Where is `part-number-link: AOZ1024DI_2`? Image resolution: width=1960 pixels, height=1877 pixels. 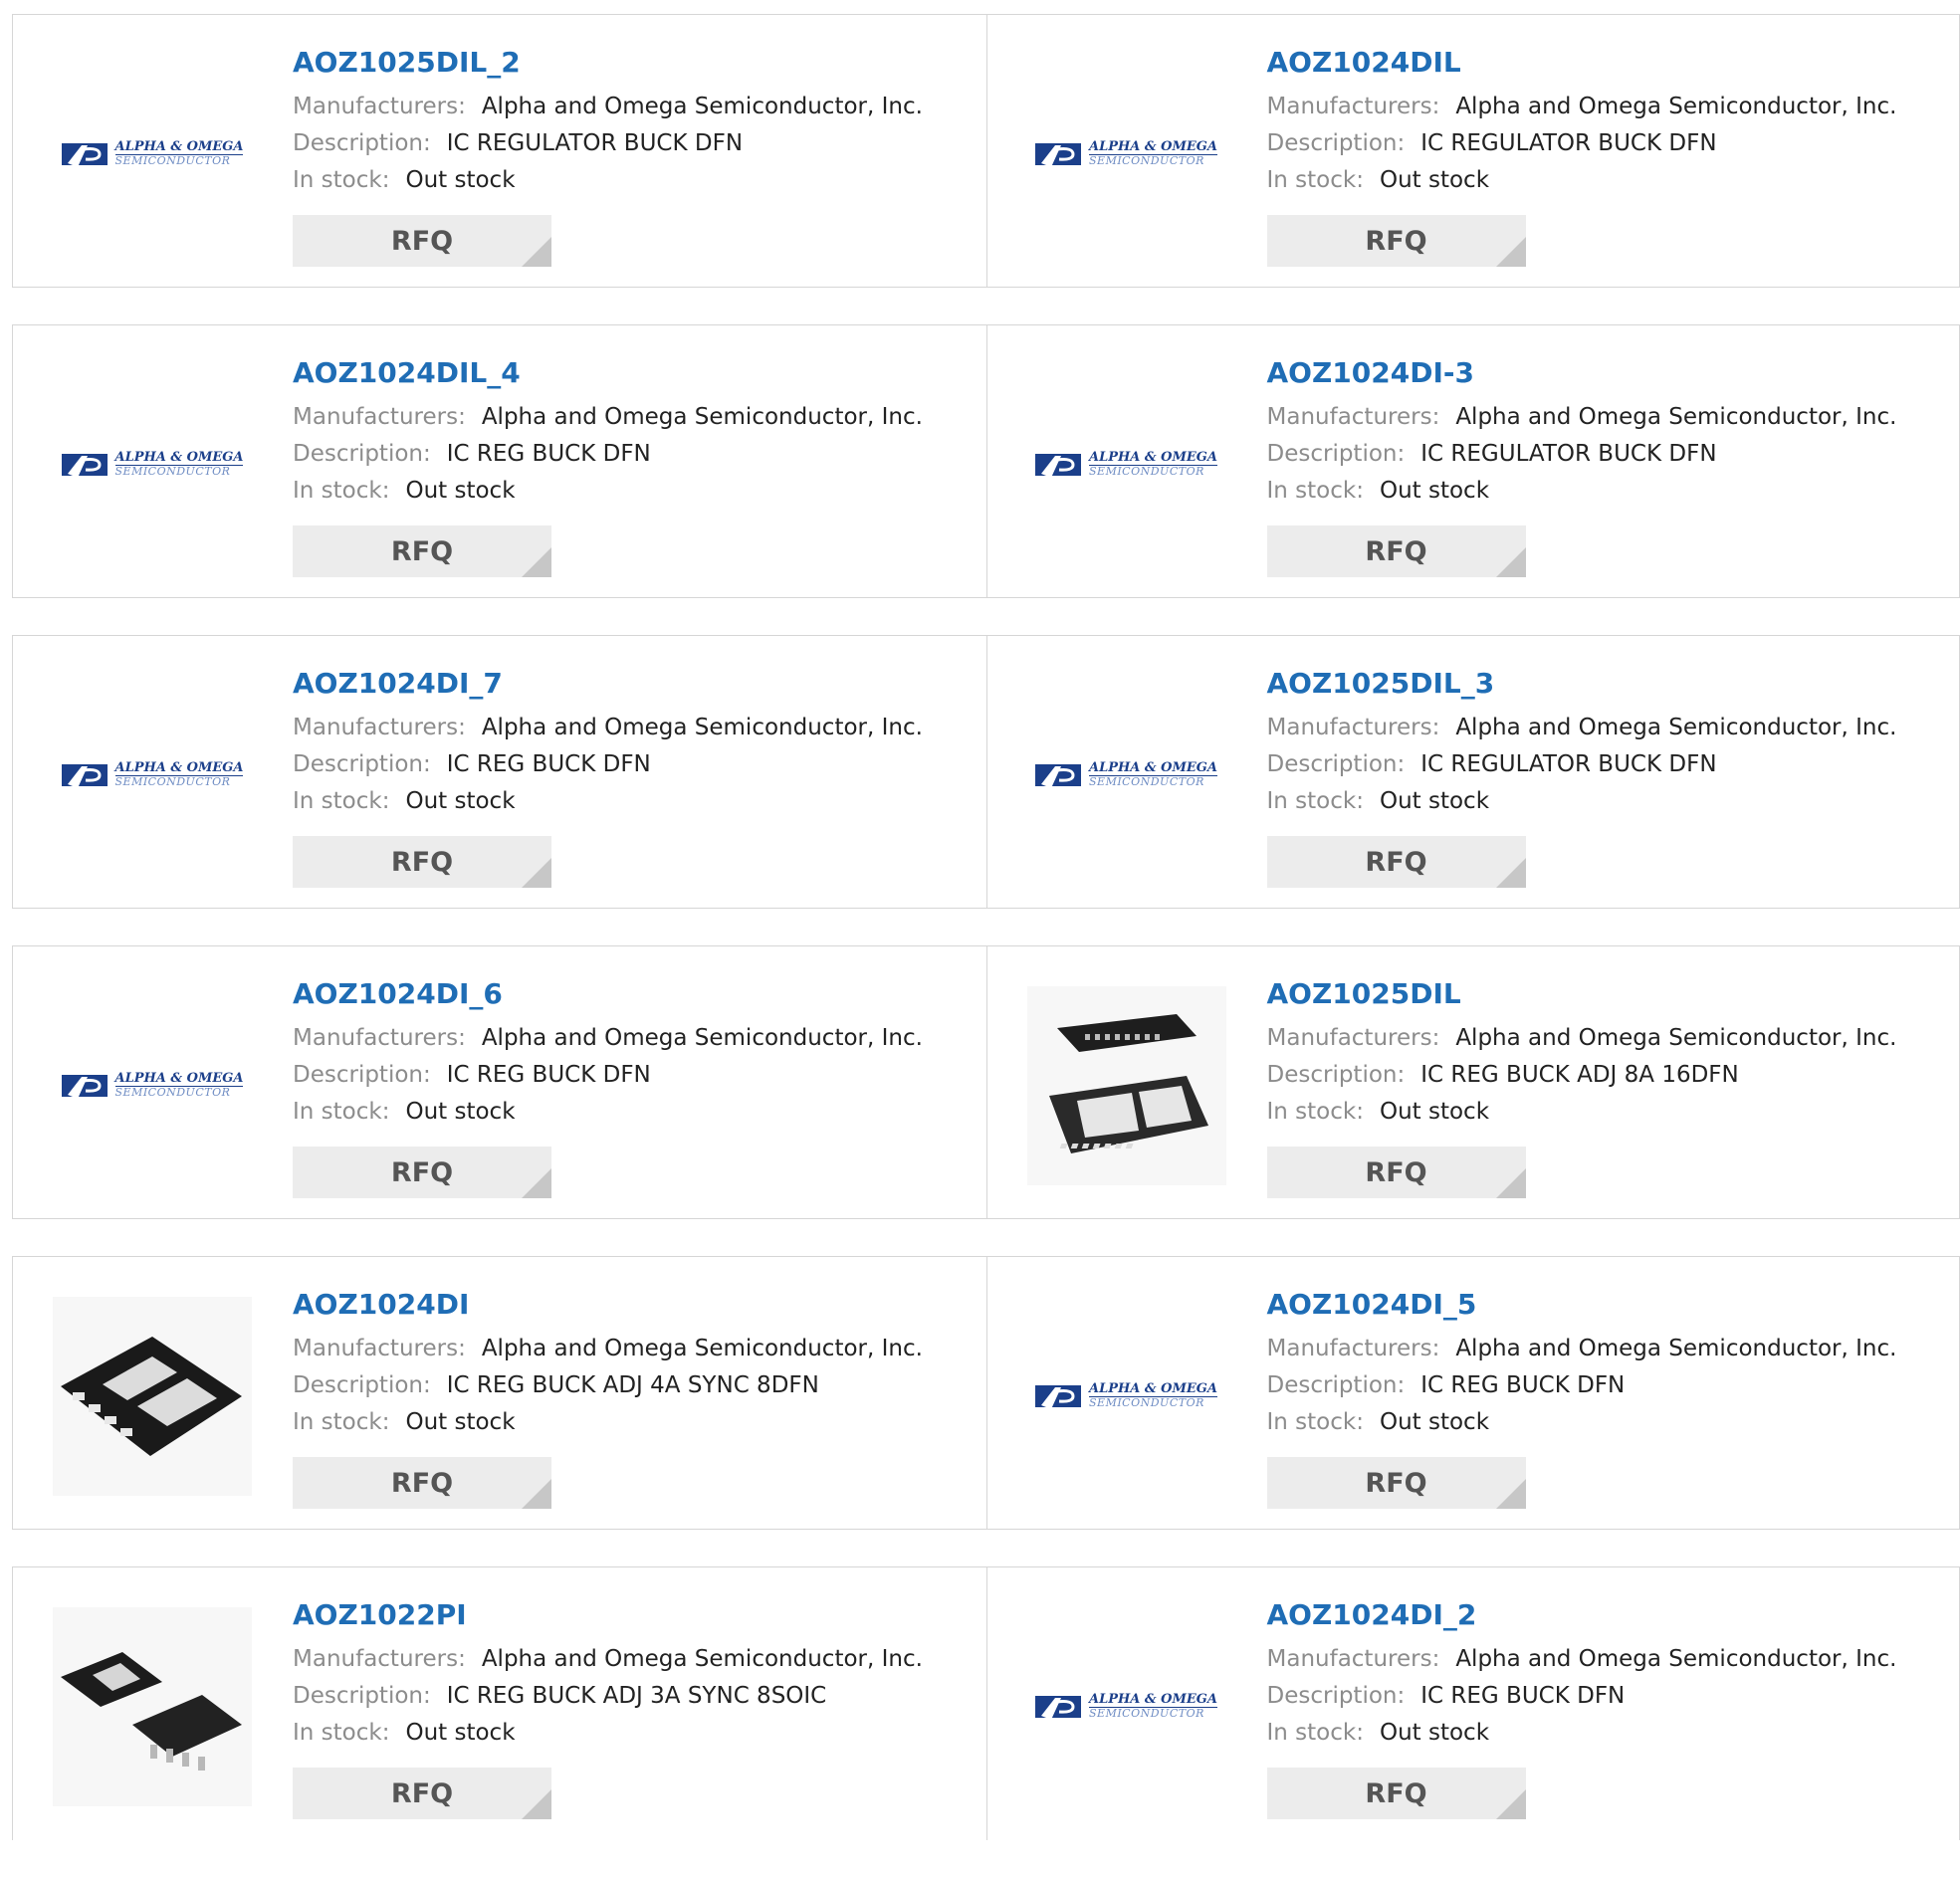
part-number-link: AOZ1024DI_2 is located at coordinates (1582, 1615).